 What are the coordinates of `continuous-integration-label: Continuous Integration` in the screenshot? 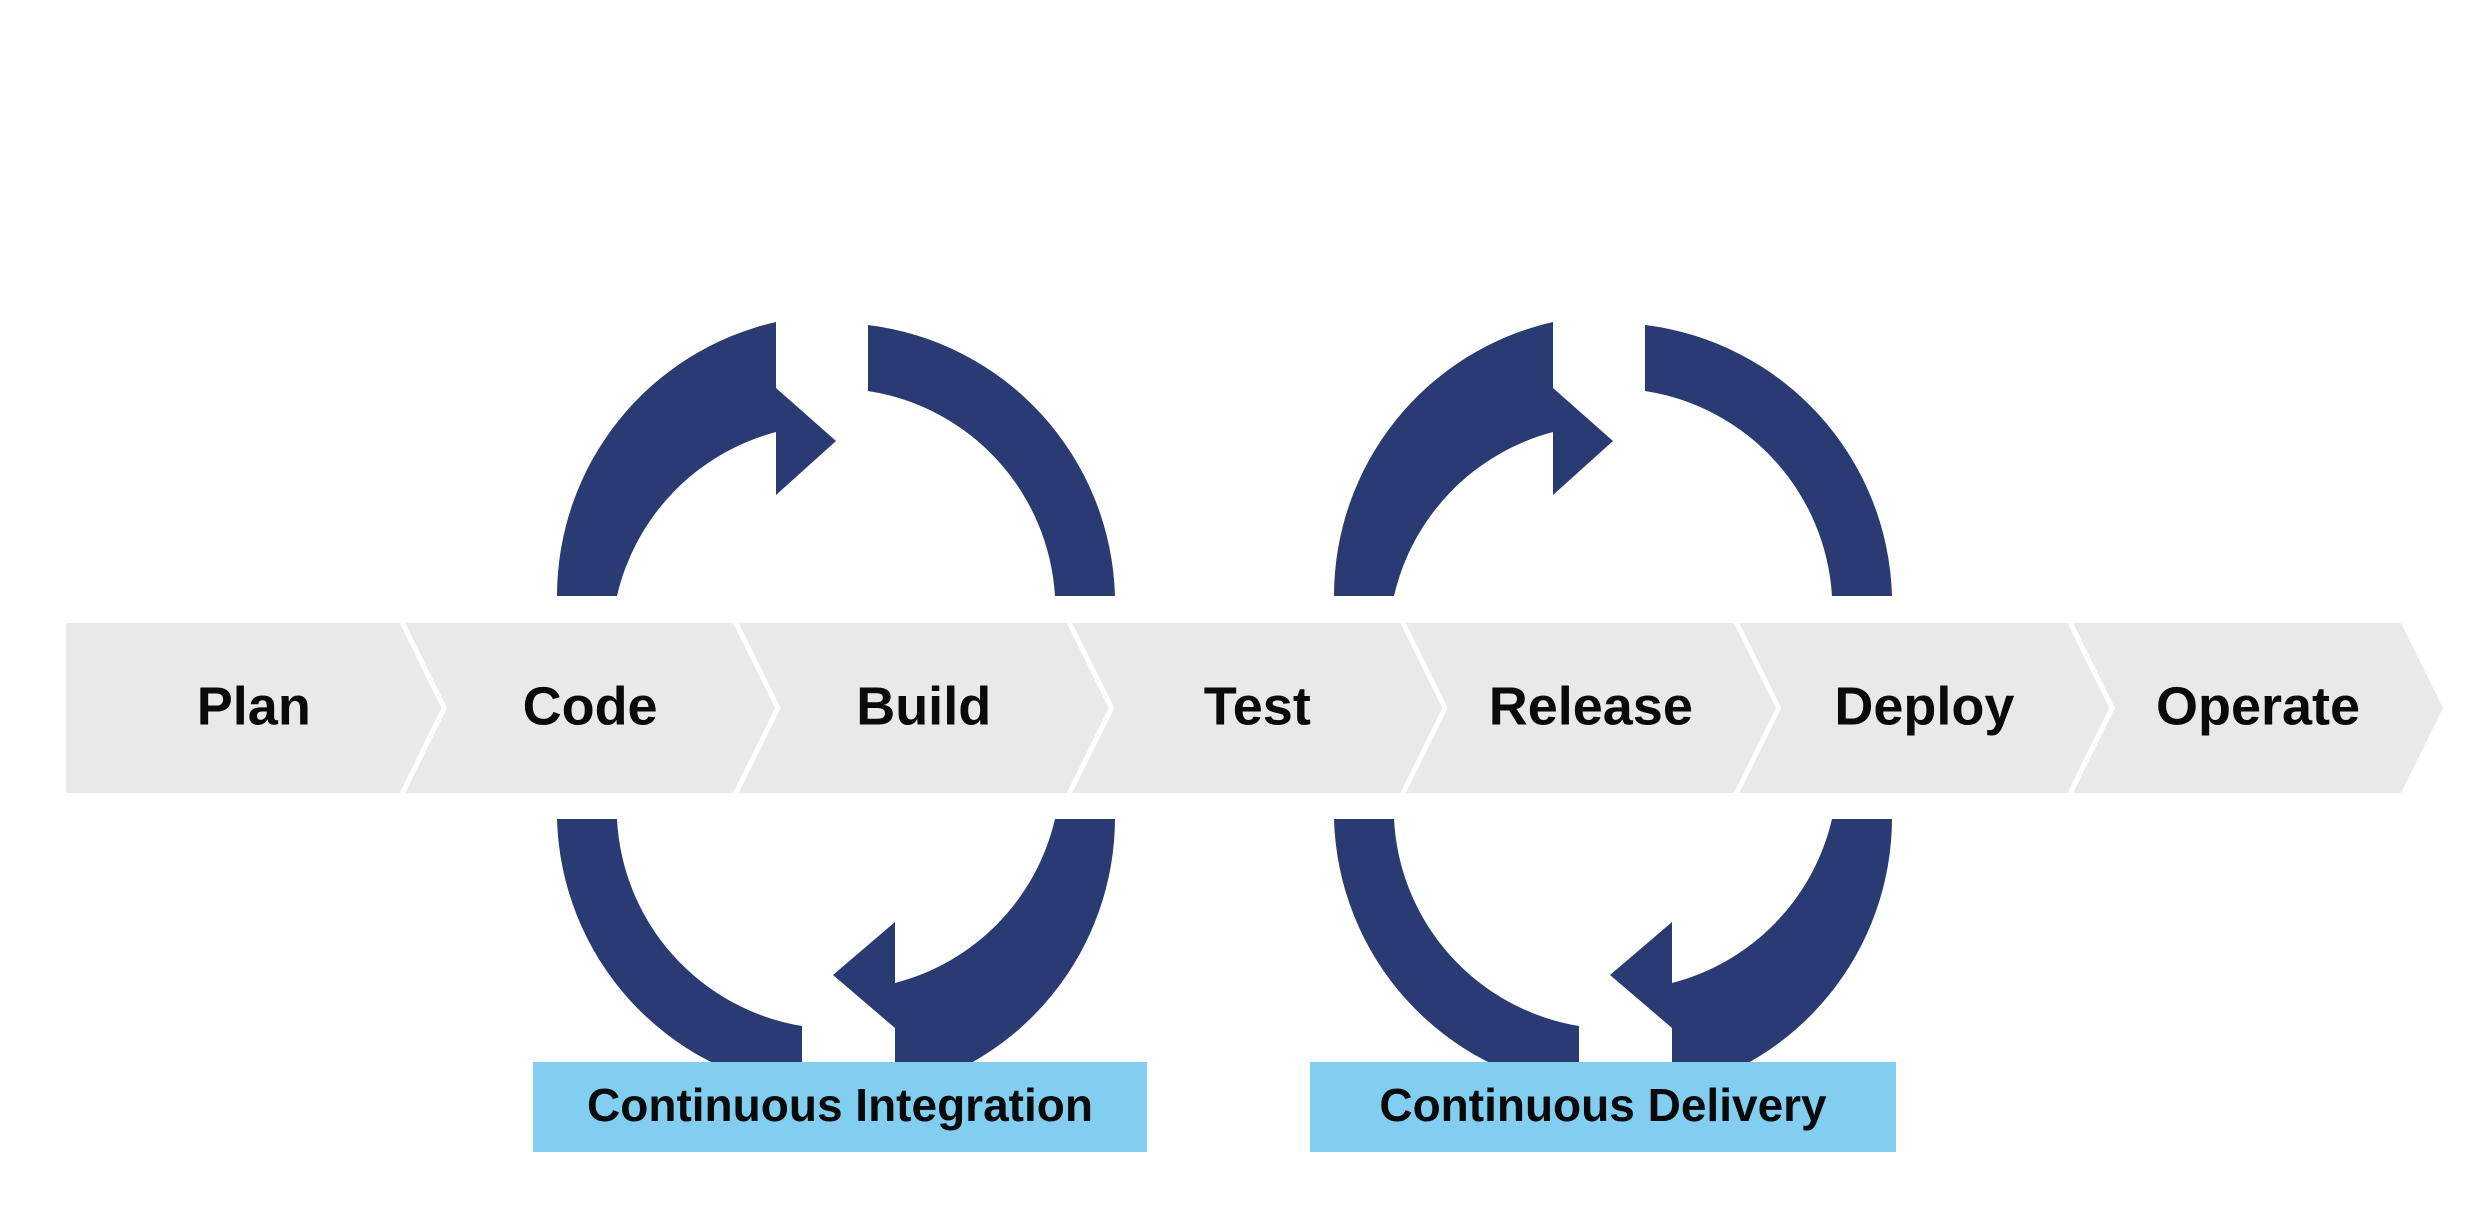 It's located at (840, 1105).